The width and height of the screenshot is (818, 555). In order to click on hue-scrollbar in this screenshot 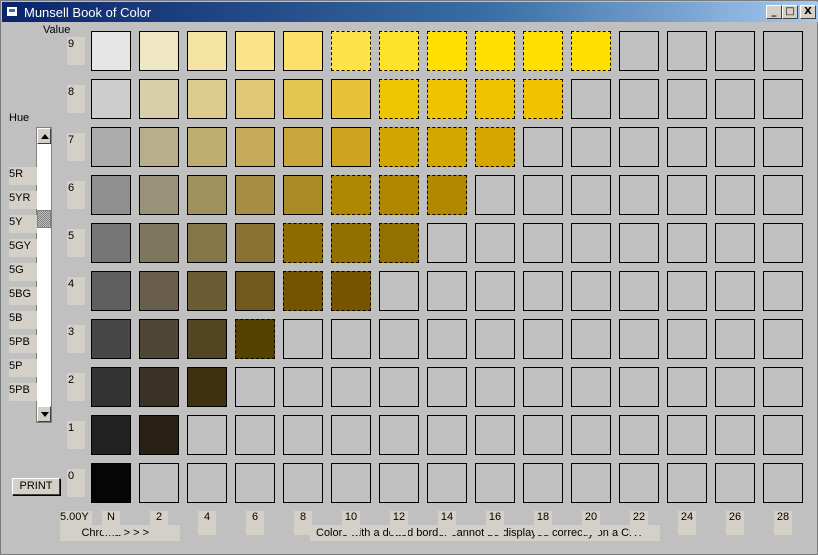, I will do `click(44, 275)`.